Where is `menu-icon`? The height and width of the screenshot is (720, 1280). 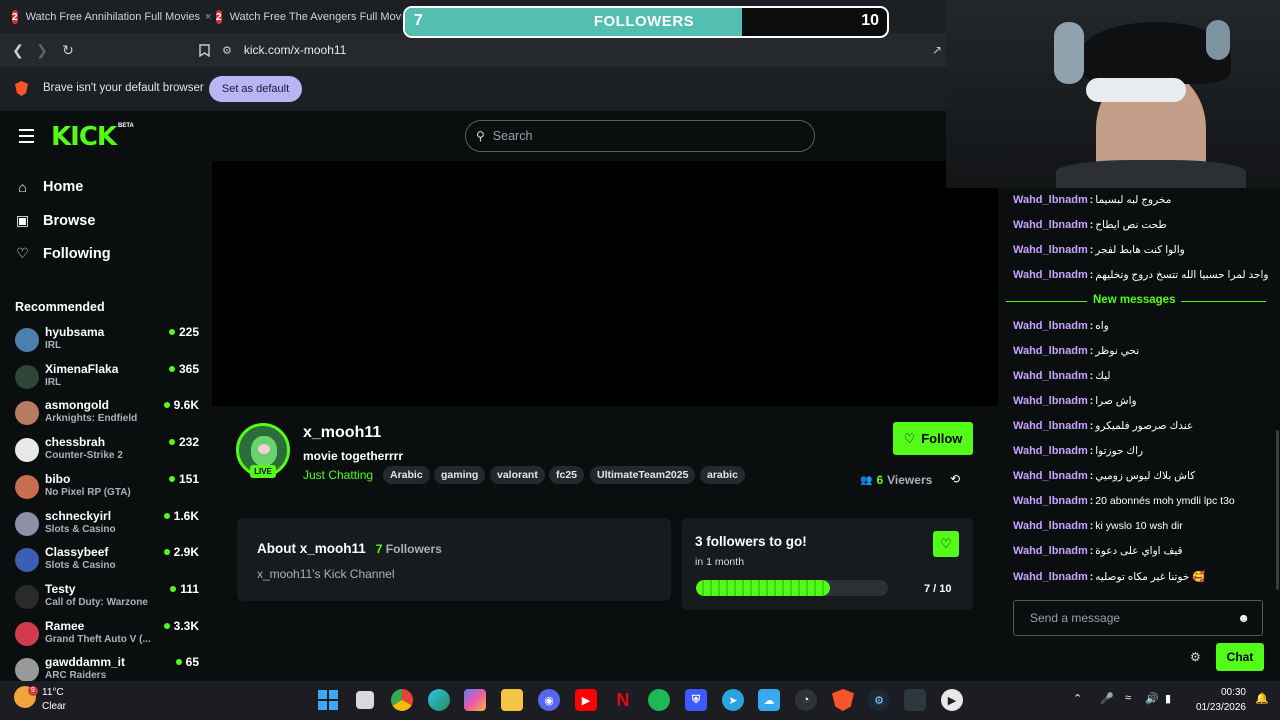
menu-icon is located at coordinates (26, 136).